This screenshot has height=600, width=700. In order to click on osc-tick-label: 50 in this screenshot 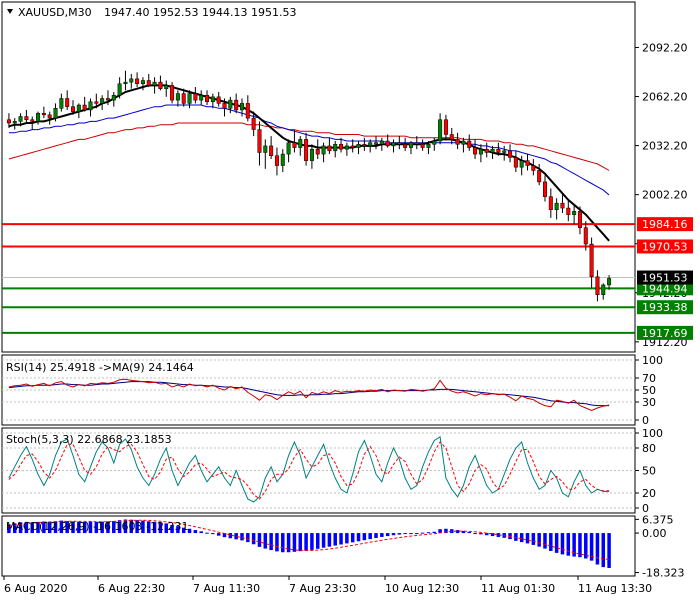, I will do `click(649, 471)`.